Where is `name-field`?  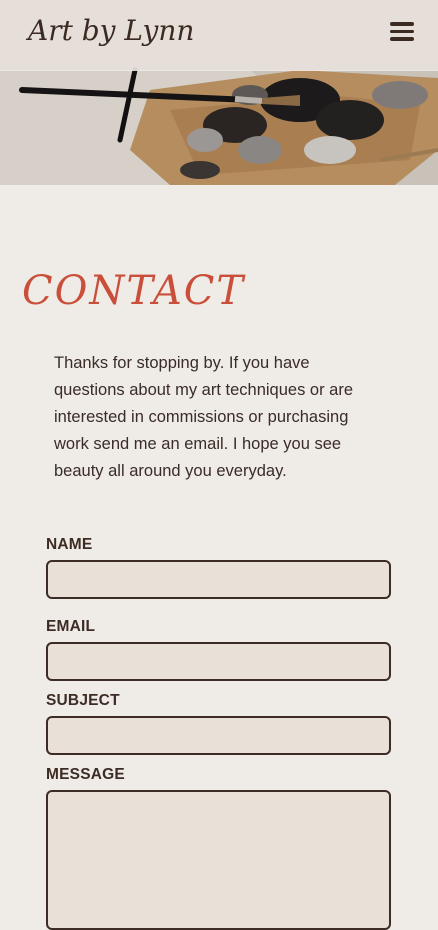
name-field is located at coordinates (218, 579).